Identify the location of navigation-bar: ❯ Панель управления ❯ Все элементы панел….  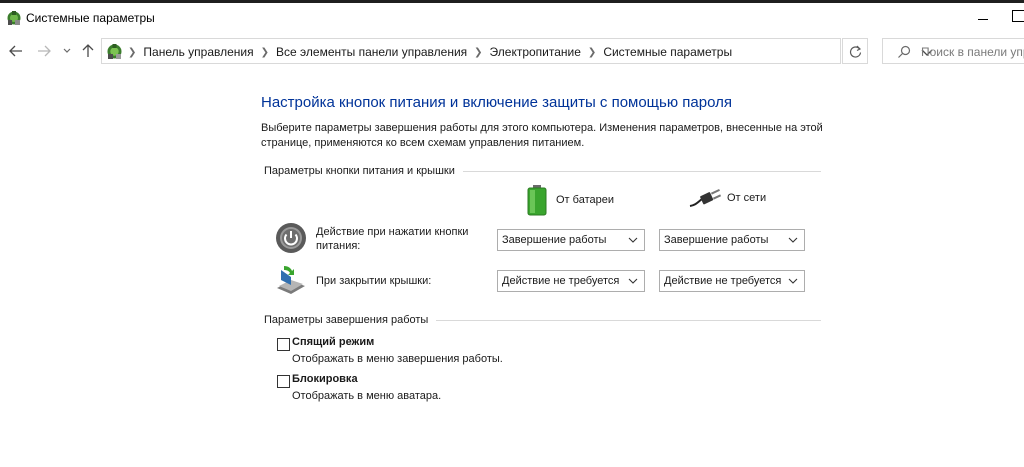
(512, 51).